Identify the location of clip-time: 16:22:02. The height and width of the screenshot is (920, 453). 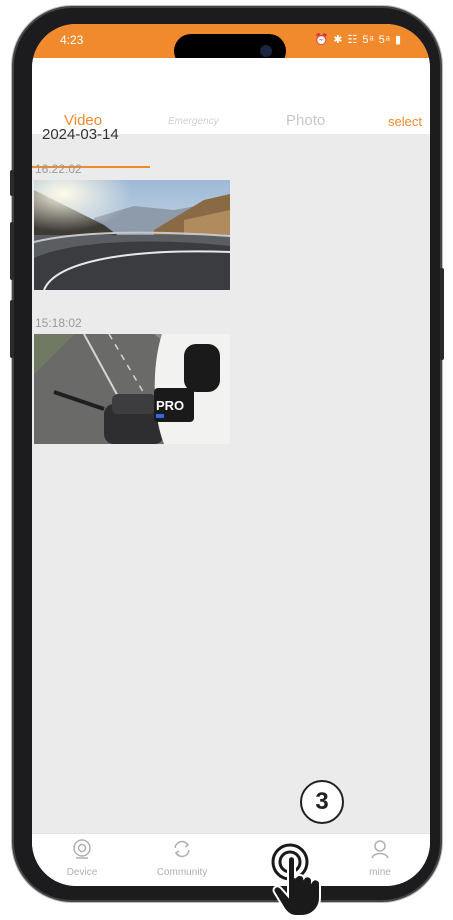
(58, 169).